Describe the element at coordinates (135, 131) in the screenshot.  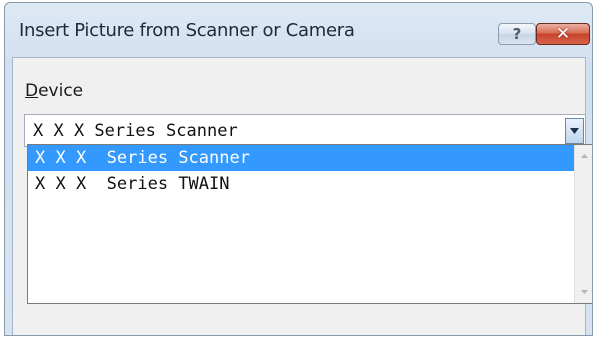
I see `device-combobox-value: X X X Series Scanner` at that location.